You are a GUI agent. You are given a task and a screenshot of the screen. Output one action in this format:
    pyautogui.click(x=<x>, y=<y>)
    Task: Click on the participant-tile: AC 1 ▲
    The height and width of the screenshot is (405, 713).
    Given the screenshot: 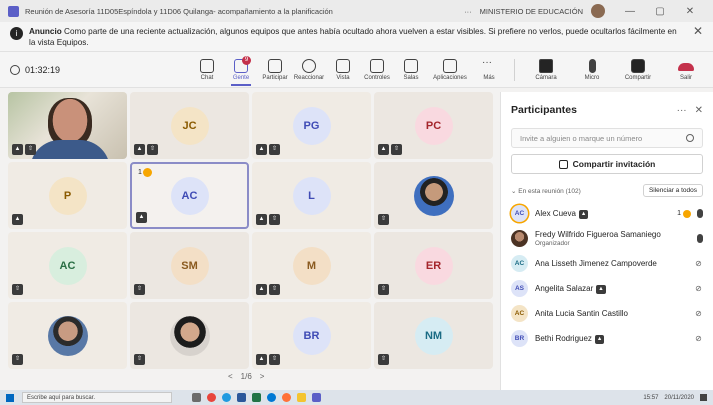 What is the action you would take?
    pyautogui.click(x=189, y=195)
    